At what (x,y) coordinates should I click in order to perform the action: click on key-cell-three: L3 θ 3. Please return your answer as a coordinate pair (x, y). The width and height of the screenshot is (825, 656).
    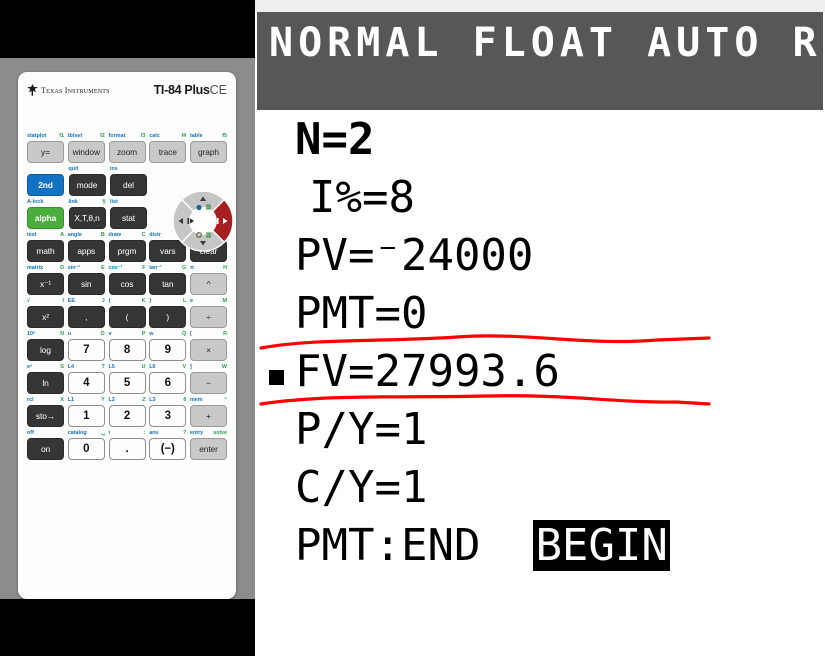
    Looking at the image, I should click on (168, 411).